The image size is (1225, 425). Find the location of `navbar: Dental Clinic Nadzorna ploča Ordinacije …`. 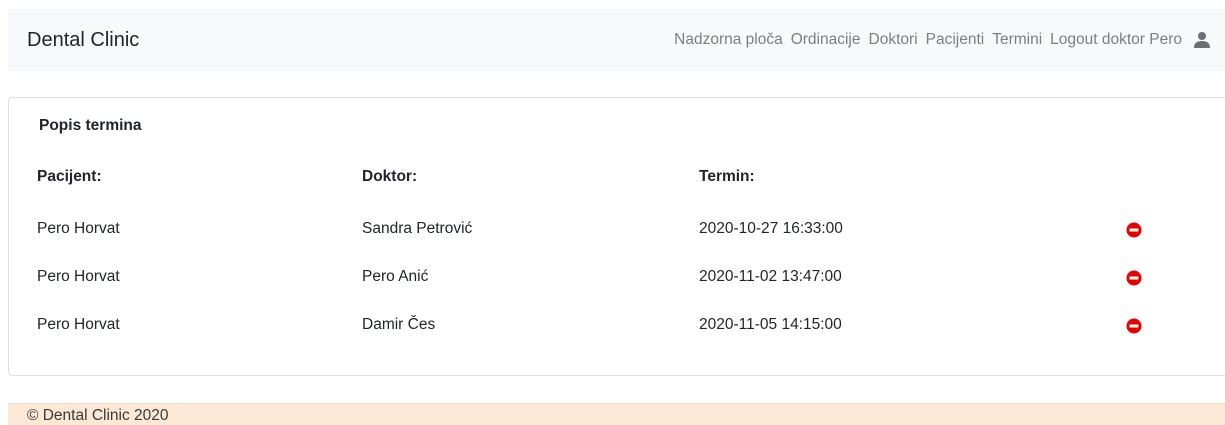

navbar: Dental Clinic Nadzorna ploča Ordinacije … is located at coordinates (616, 40).